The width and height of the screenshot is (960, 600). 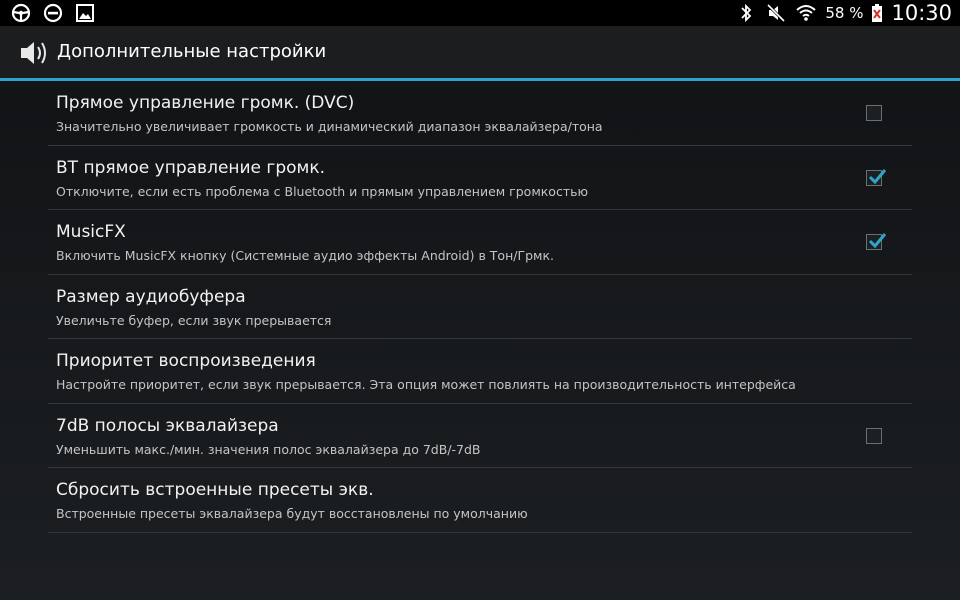 I want to click on action-bar: Дополнительные настройки, so click(x=480, y=52).